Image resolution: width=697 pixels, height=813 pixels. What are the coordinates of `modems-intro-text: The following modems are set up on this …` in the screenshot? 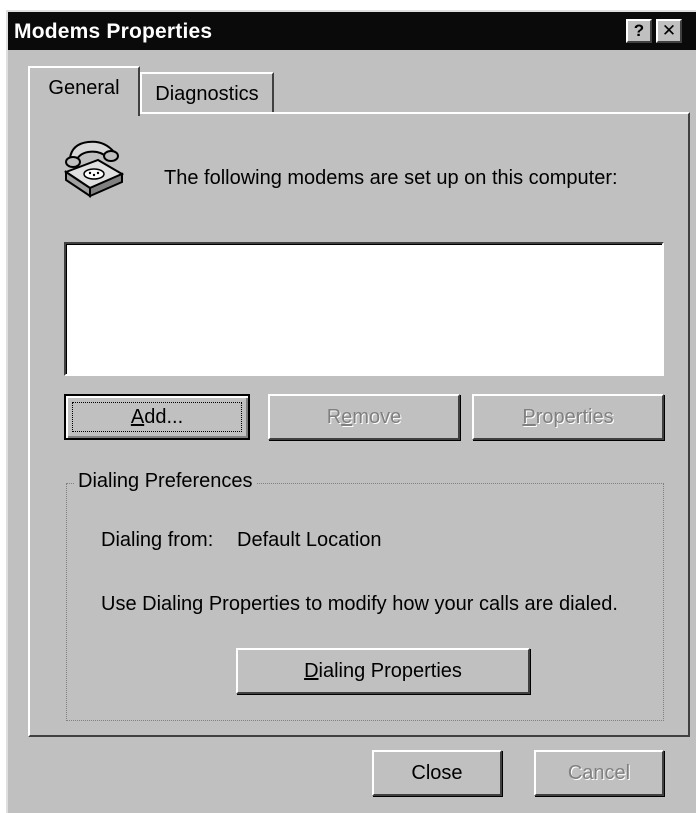 It's located at (391, 178).